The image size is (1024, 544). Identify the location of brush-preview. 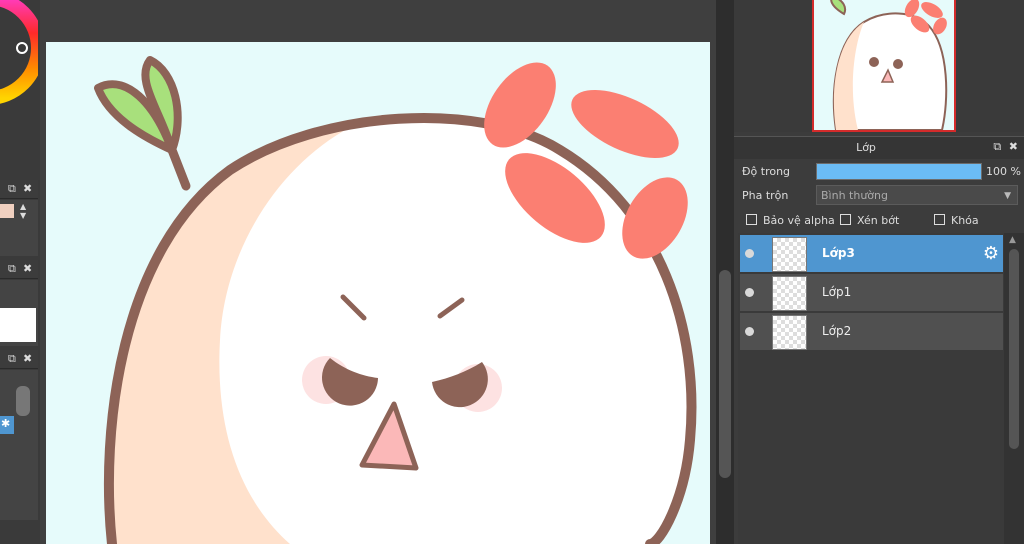
(18, 325).